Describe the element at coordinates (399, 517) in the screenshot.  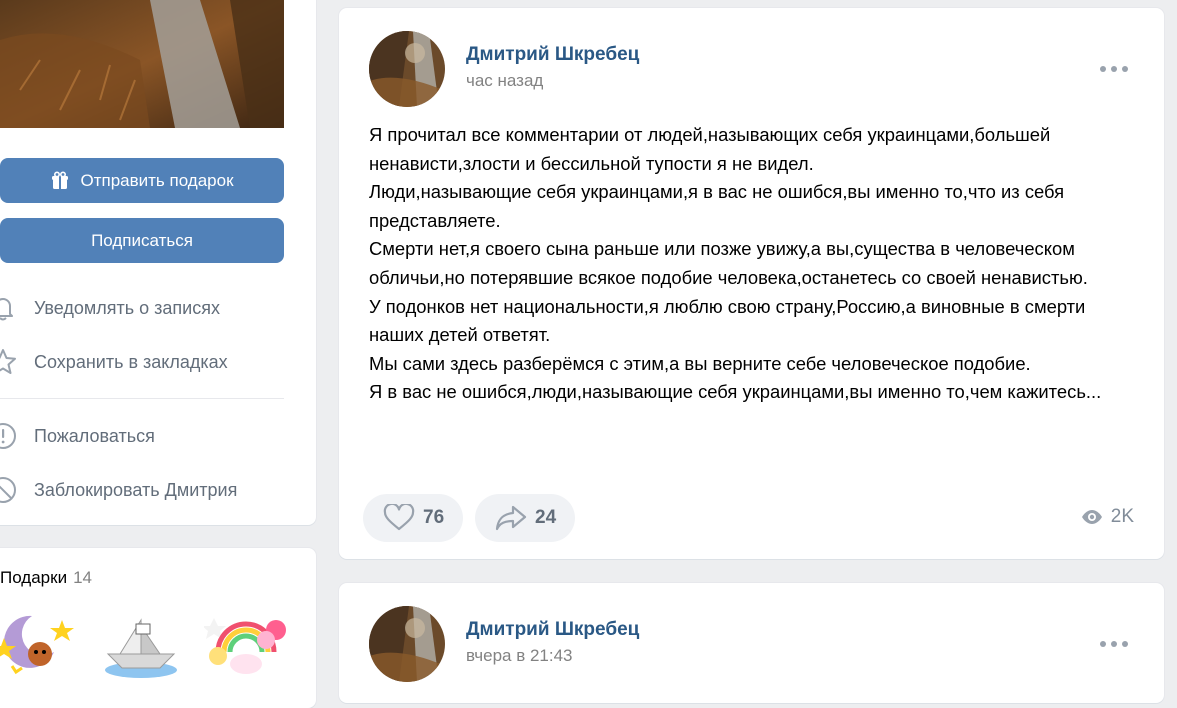
I see `heart-icon` at that location.